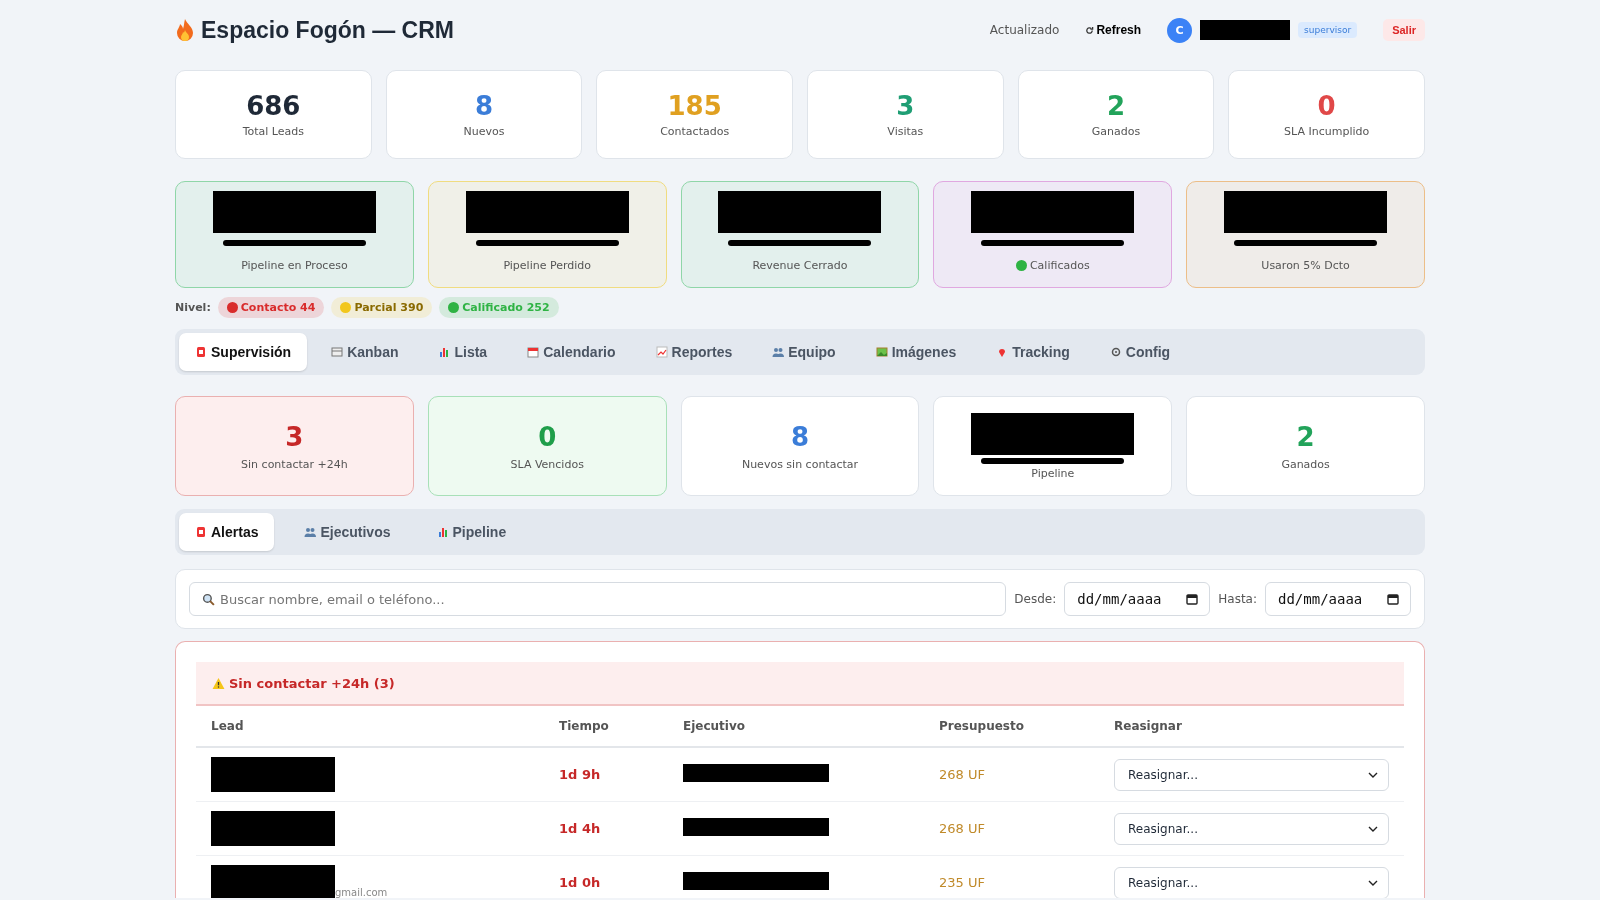 The height and width of the screenshot is (900, 1600). I want to click on stat-value: 0, so click(1326, 106).